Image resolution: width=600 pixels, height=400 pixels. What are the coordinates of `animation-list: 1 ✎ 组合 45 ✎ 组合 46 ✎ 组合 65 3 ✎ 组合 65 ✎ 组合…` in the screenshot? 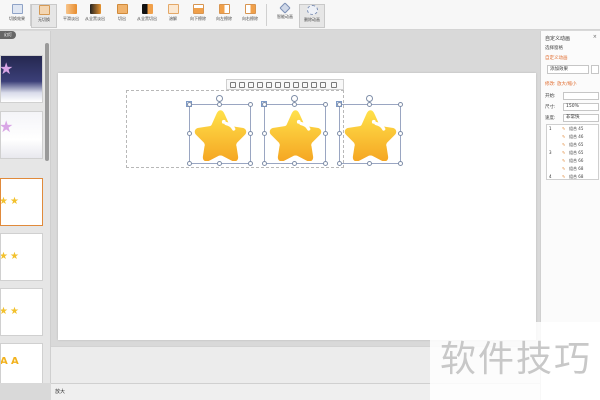 It's located at (572, 152).